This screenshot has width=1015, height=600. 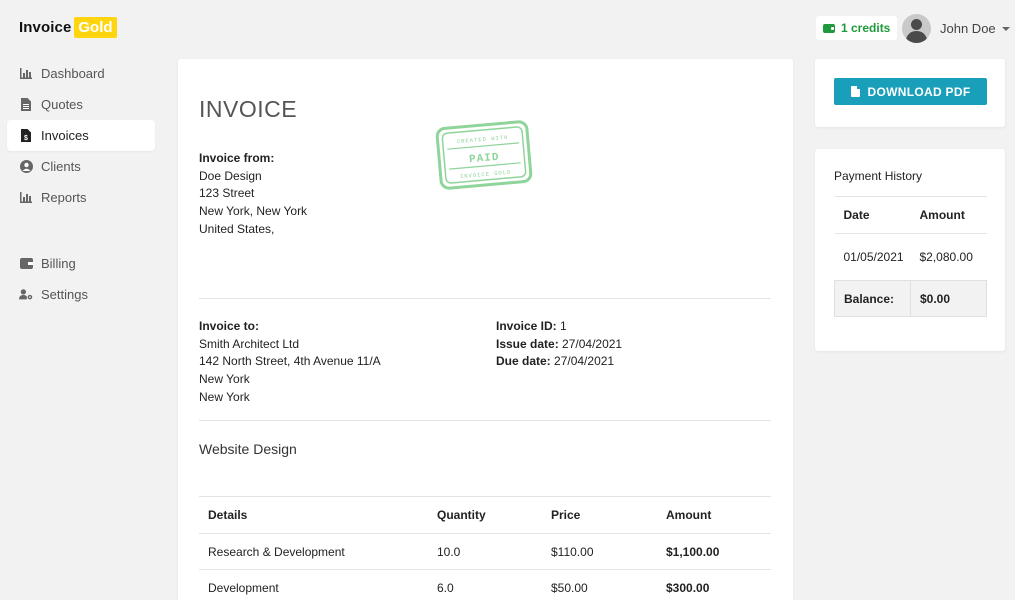 I want to click on invoice-id: Invoice ID: 1, so click(x=559, y=327).